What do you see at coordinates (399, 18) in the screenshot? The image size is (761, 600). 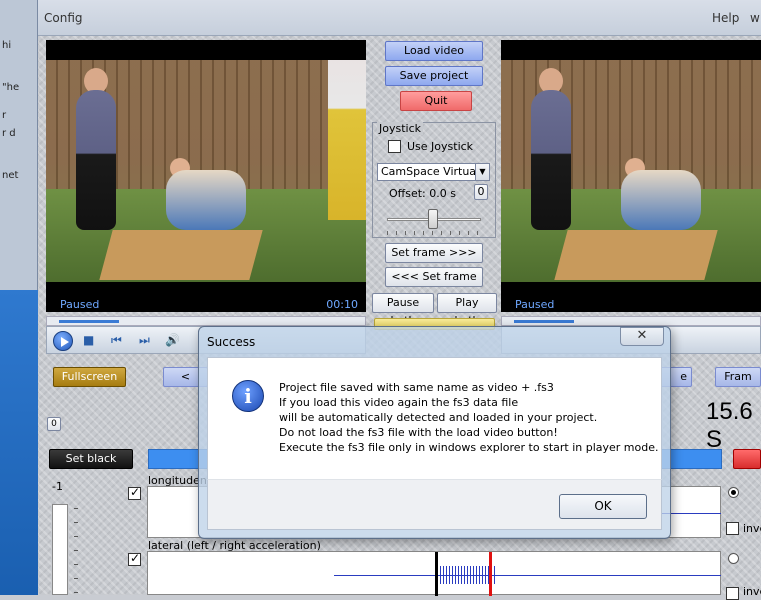 I see `menubar: Config Help w` at bounding box center [399, 18].